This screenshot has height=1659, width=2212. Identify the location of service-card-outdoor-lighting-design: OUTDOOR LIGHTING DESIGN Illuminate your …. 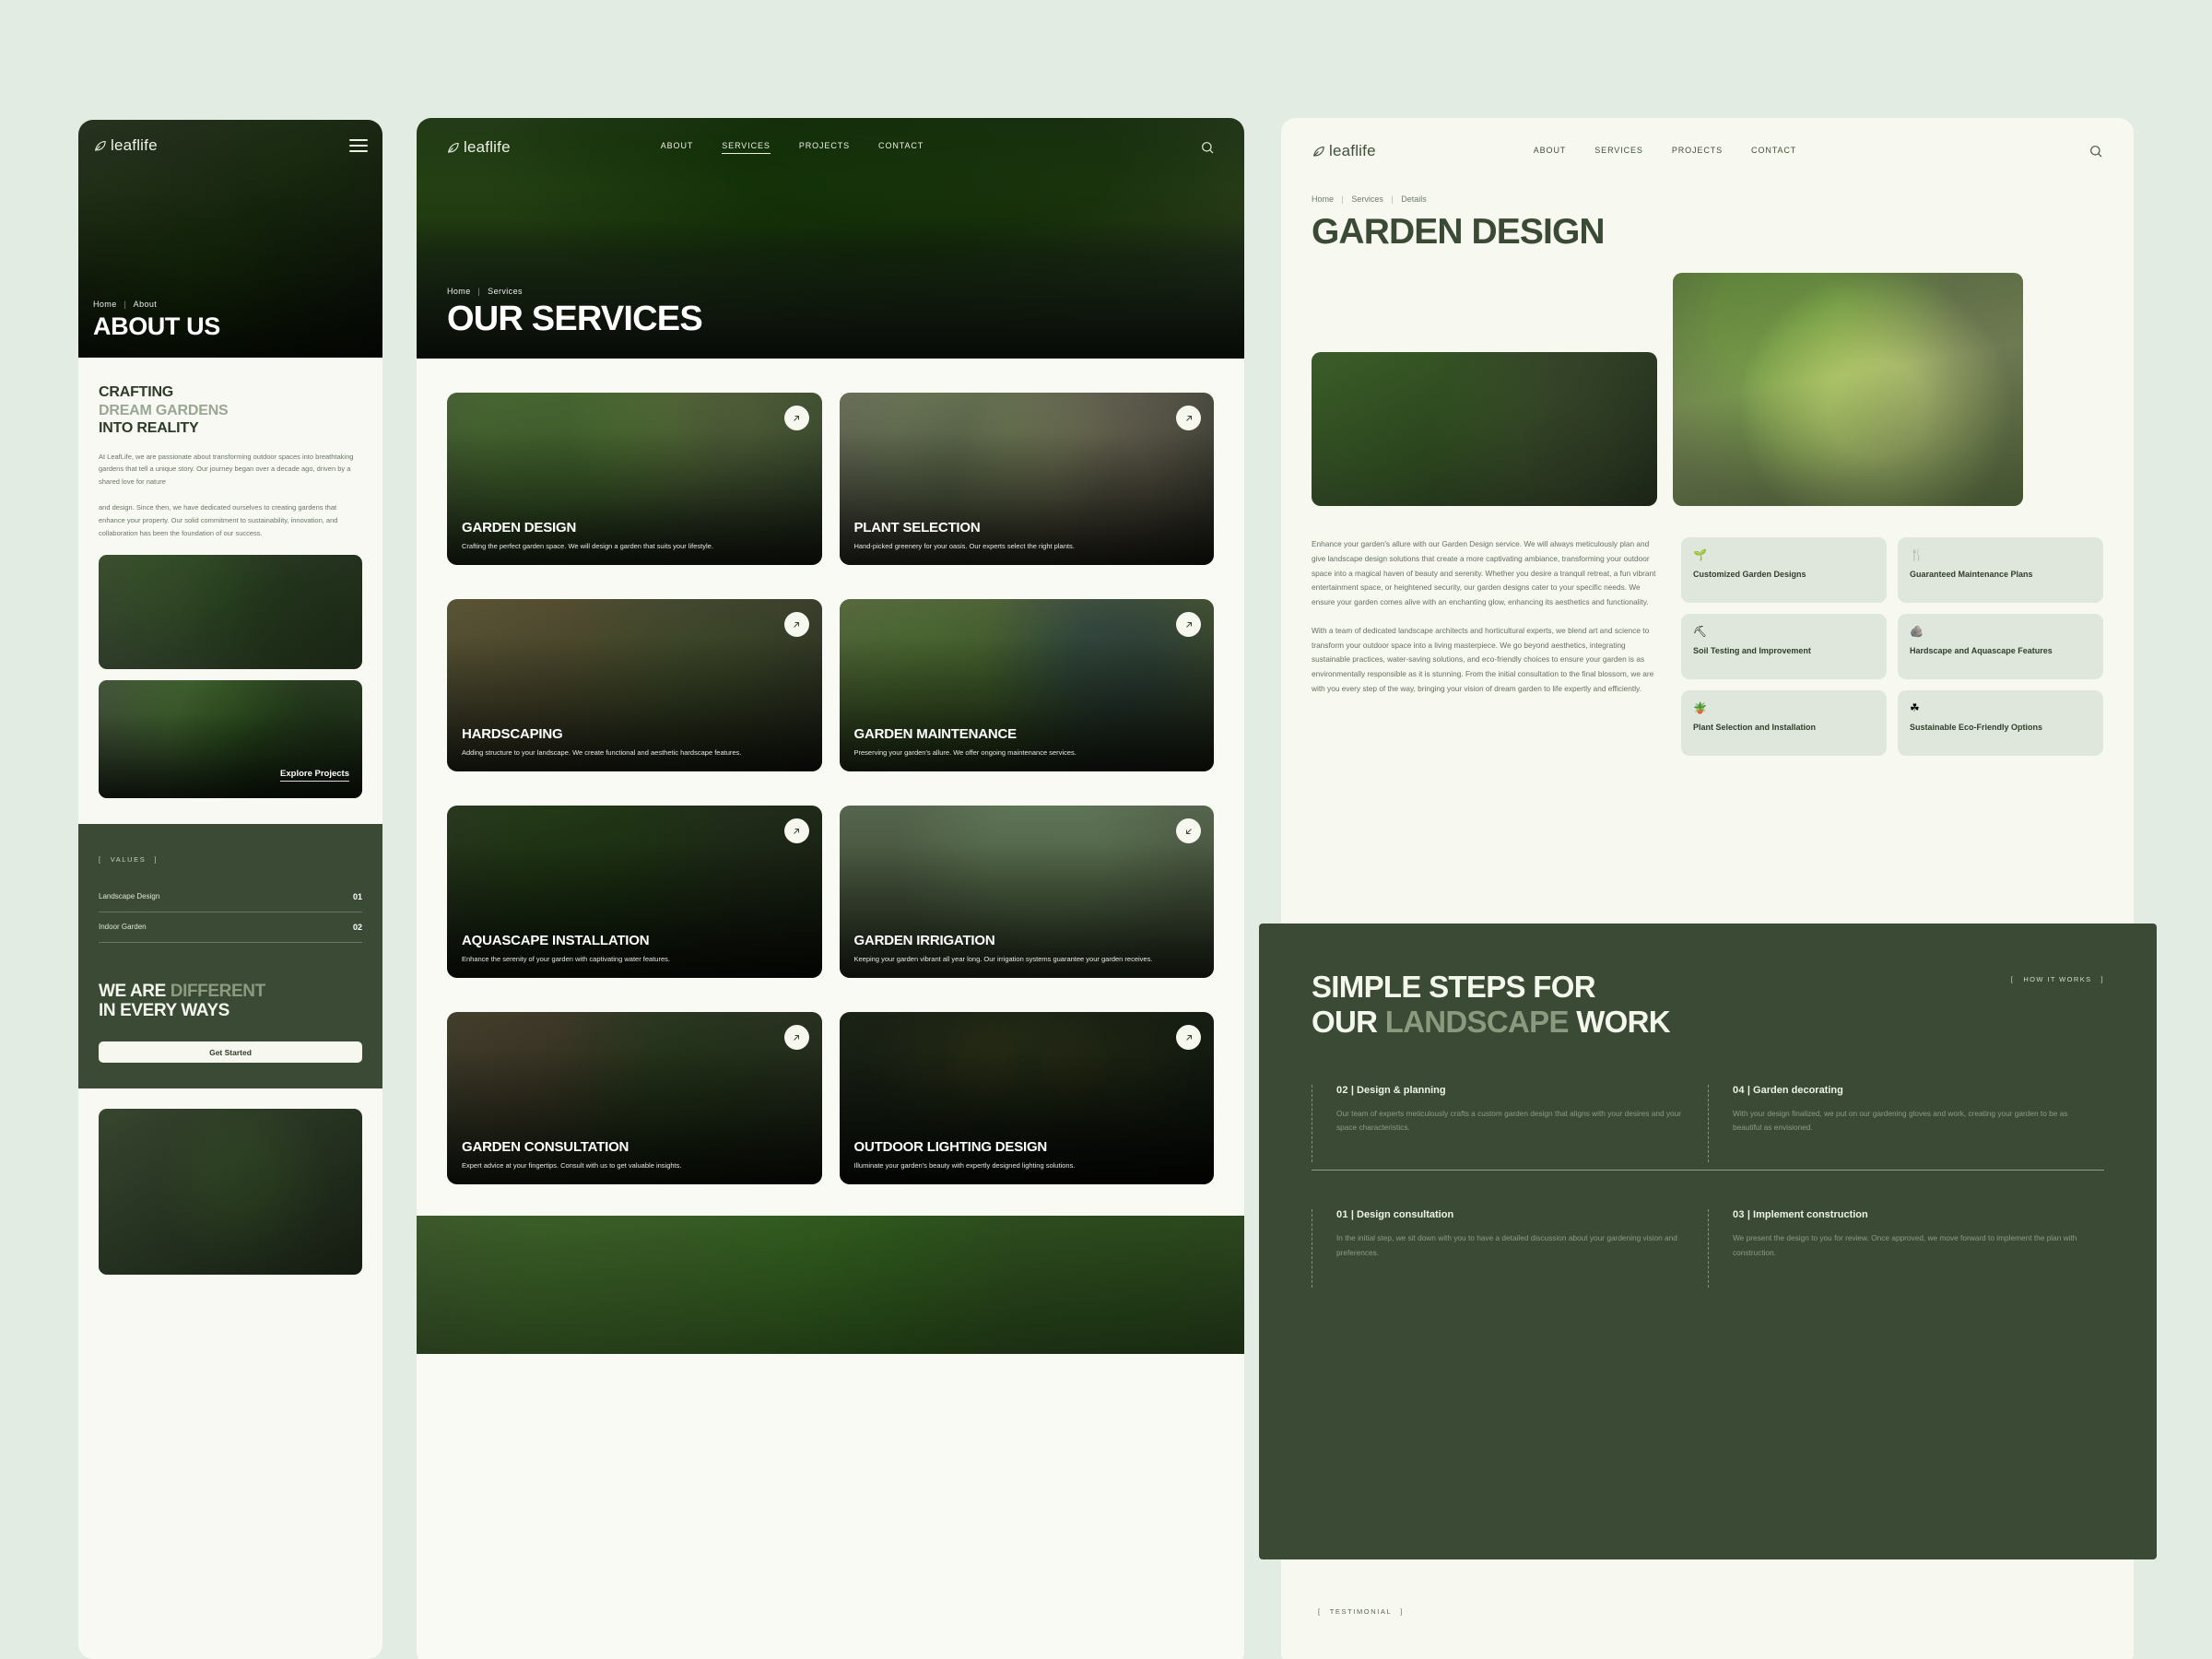
(1026, 1098).